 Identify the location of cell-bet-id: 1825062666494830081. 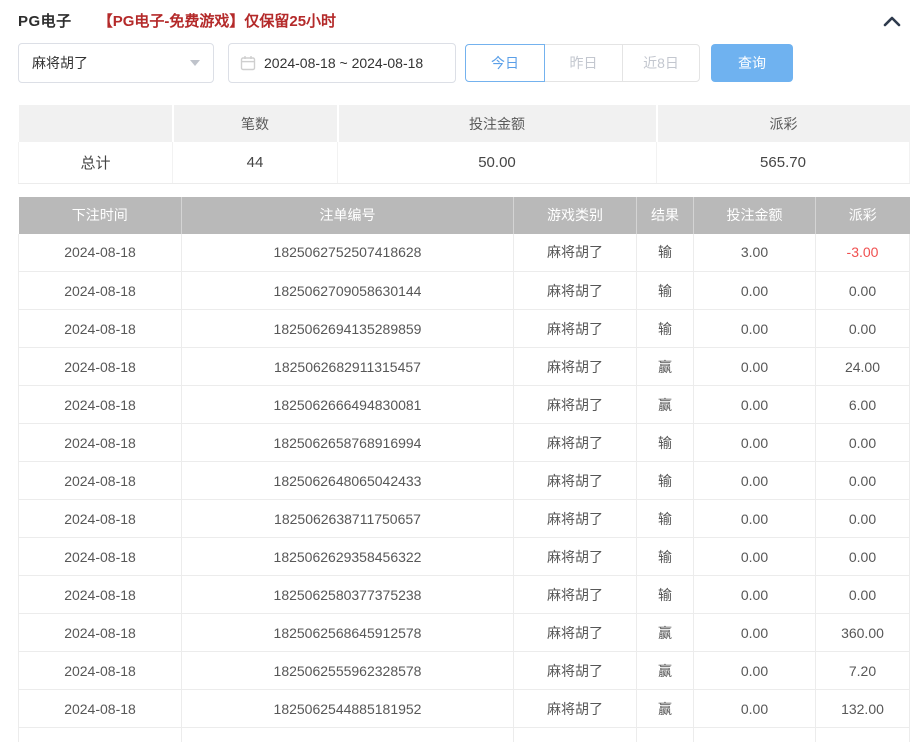
(347, 404).